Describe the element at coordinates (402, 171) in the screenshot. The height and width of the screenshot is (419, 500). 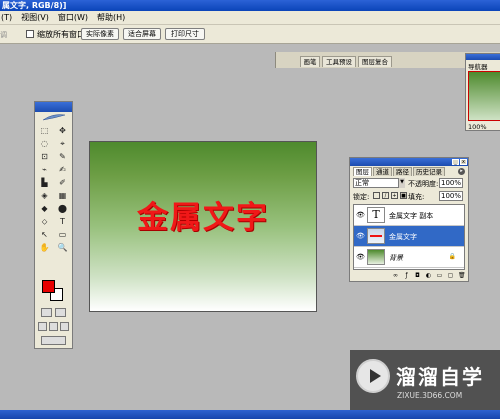
I see `tab-paths: 路径` at that location.